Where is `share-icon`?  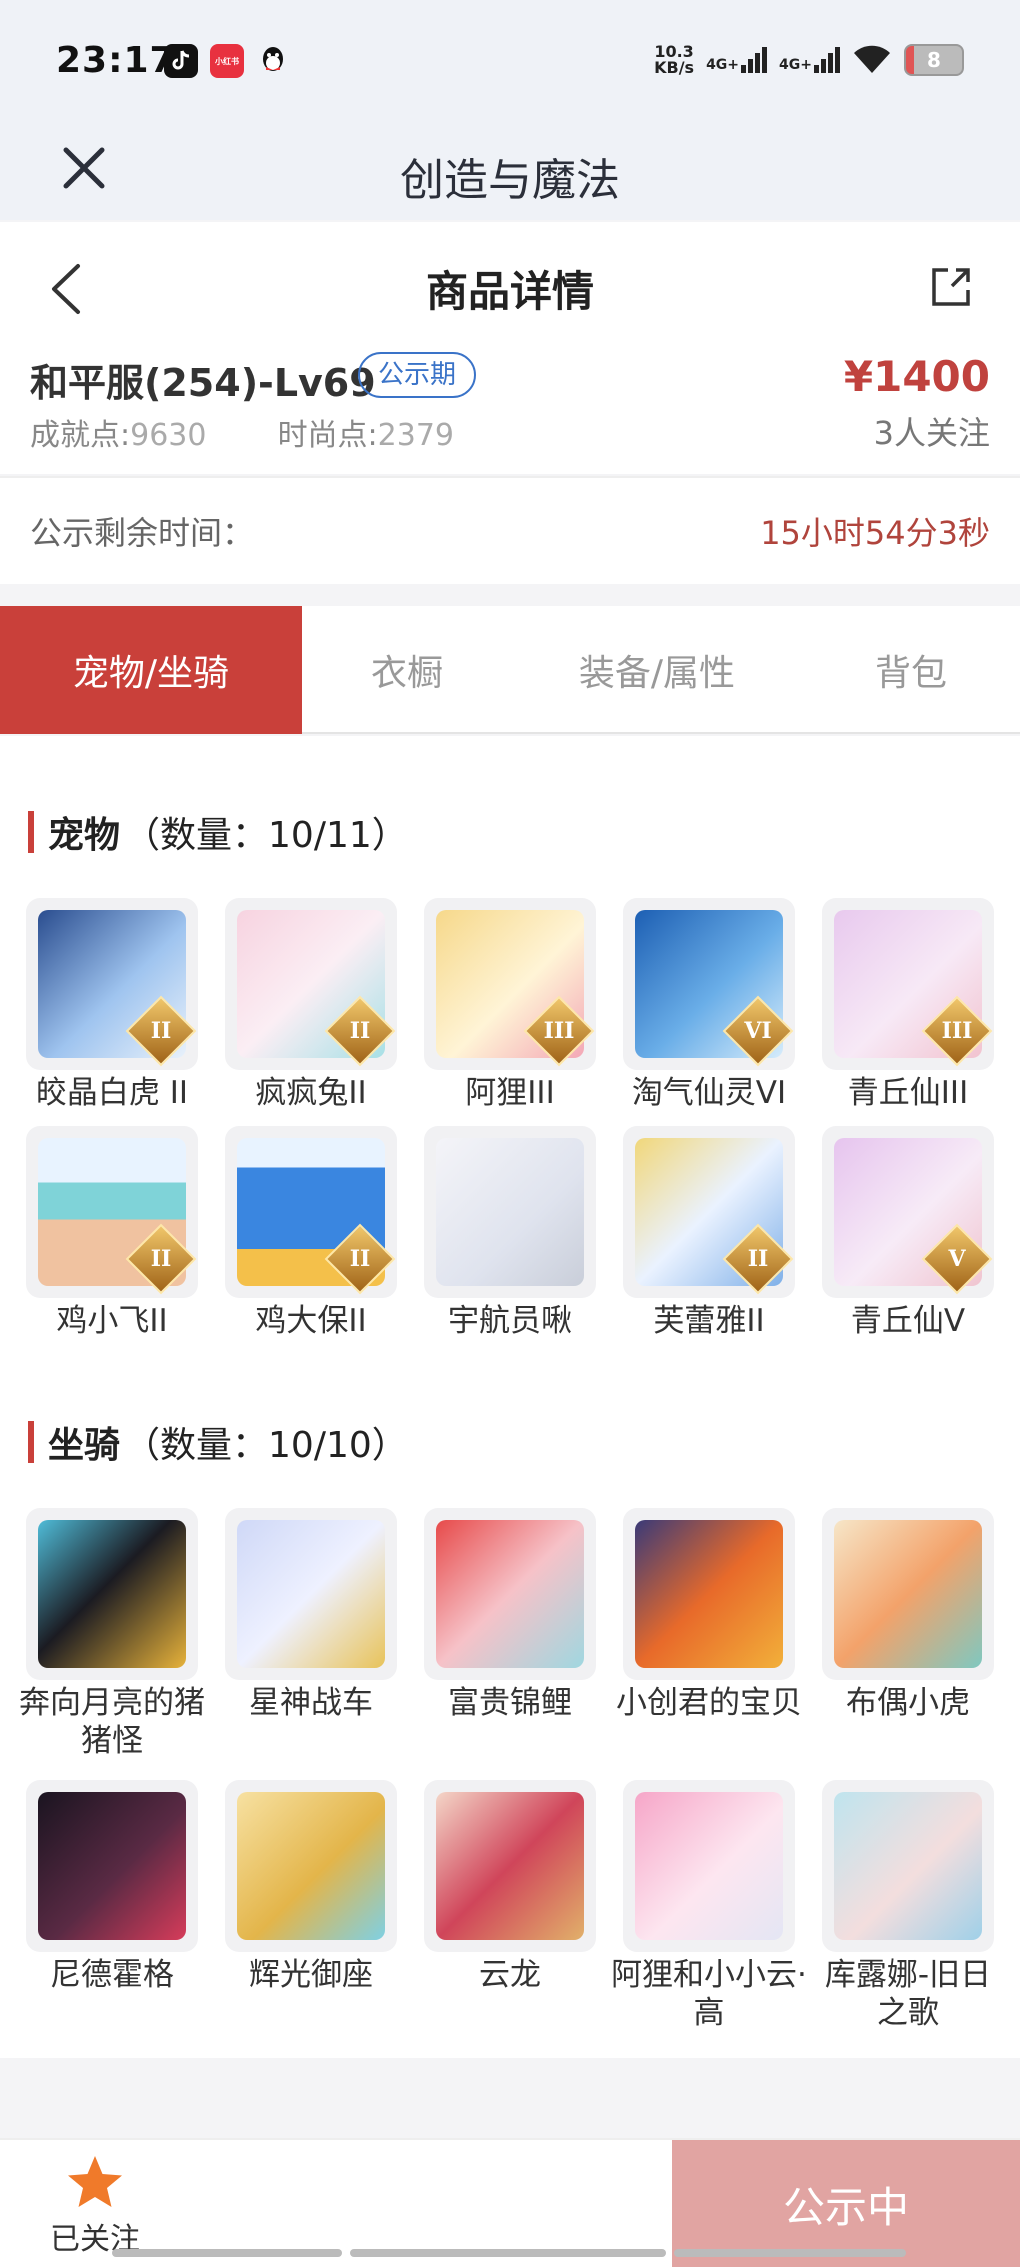
share-icon is located at coordinates (951, 287).